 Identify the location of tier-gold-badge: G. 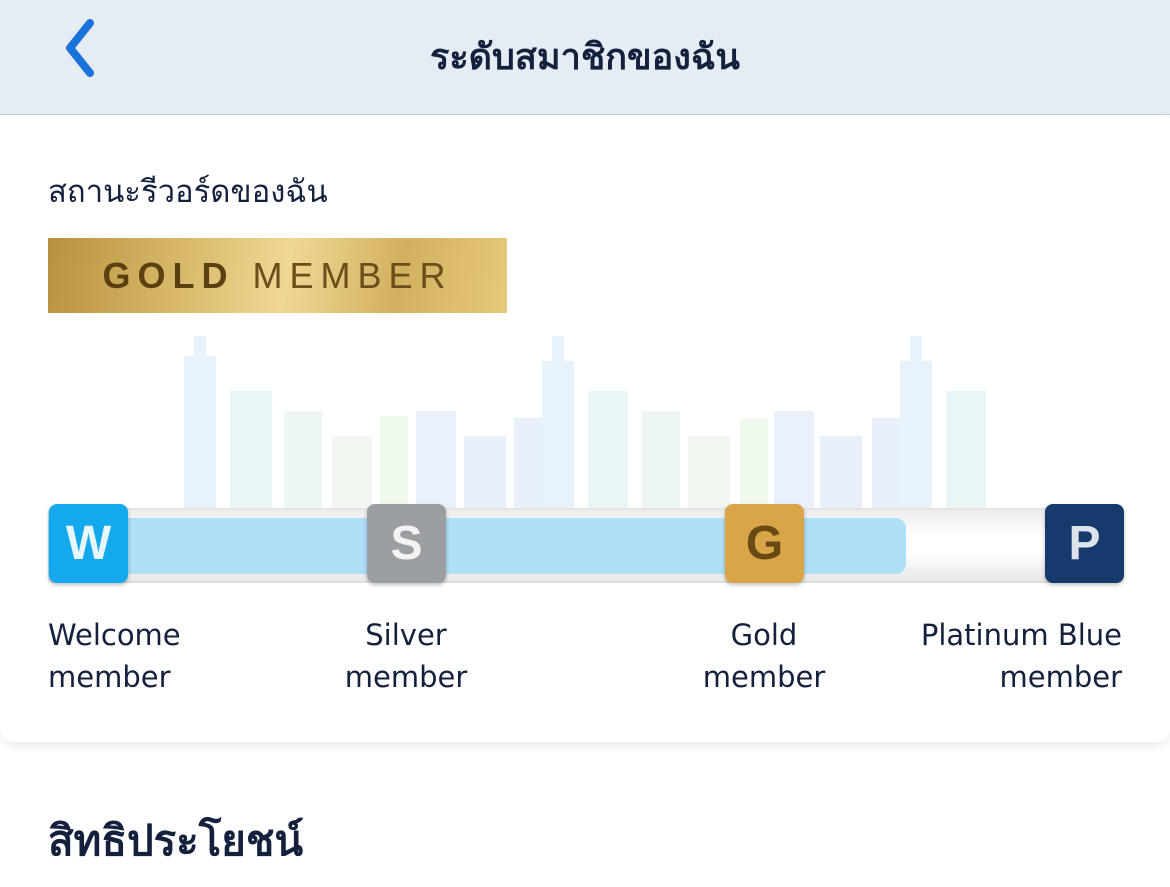
(764, 543).